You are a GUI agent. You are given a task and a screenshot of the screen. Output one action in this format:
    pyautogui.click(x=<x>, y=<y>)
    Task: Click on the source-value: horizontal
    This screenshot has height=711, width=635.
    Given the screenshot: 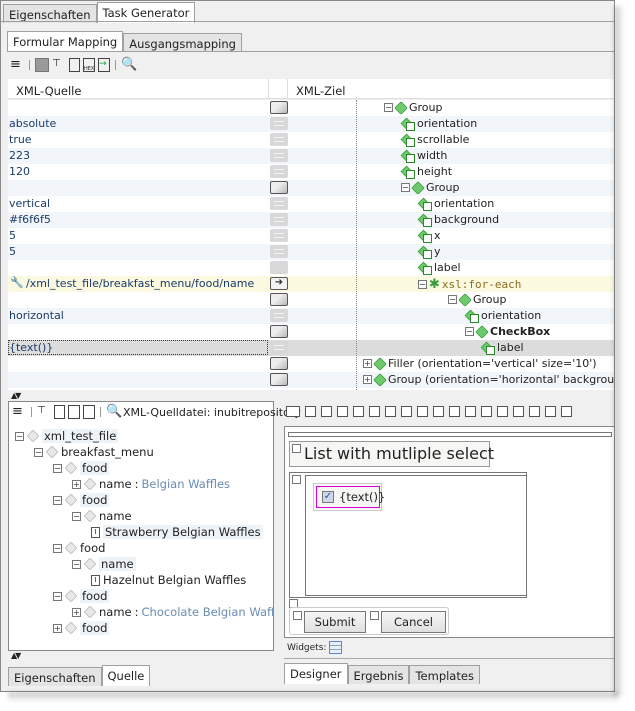 What is the action you would take?
    pyautogui.click(x=36, y=315)
    